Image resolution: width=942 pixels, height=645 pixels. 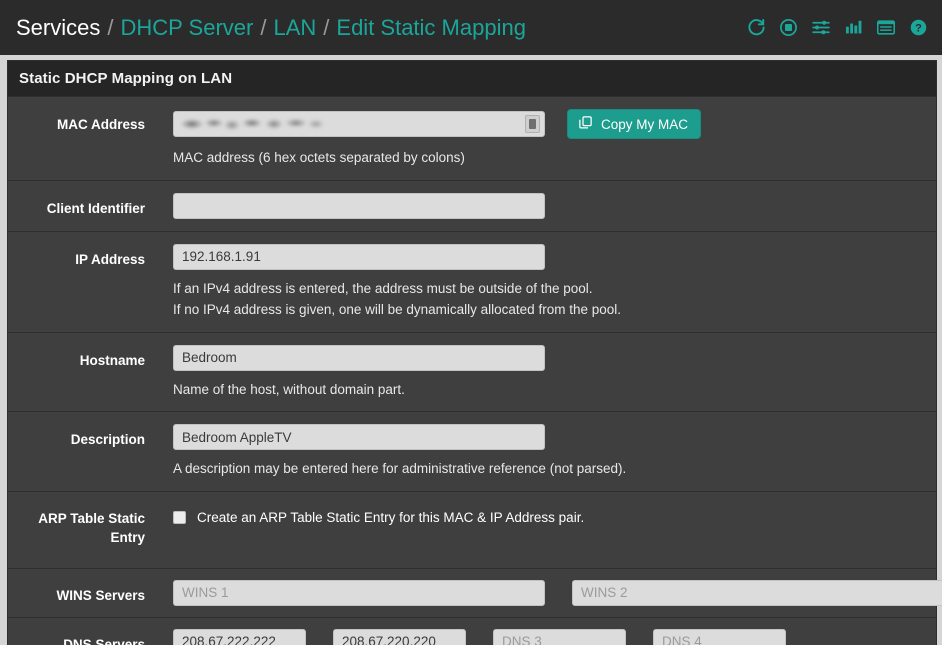 I want to click on arp-static-entry-label: ARP Table Static Entry, so click(x=91, y=528).